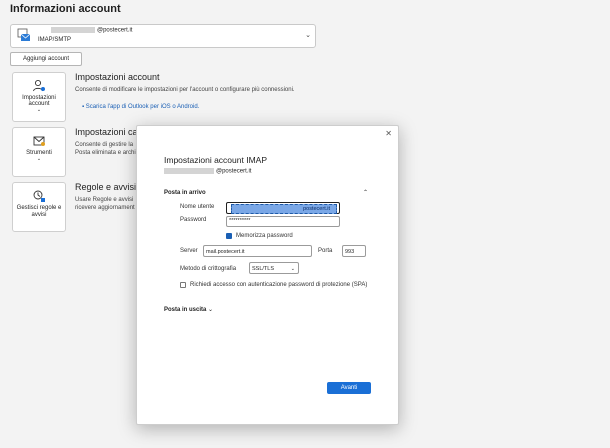 This screenshot has height=448, width=610. I want to click on remember-password-checkbox, so click(229, 236).